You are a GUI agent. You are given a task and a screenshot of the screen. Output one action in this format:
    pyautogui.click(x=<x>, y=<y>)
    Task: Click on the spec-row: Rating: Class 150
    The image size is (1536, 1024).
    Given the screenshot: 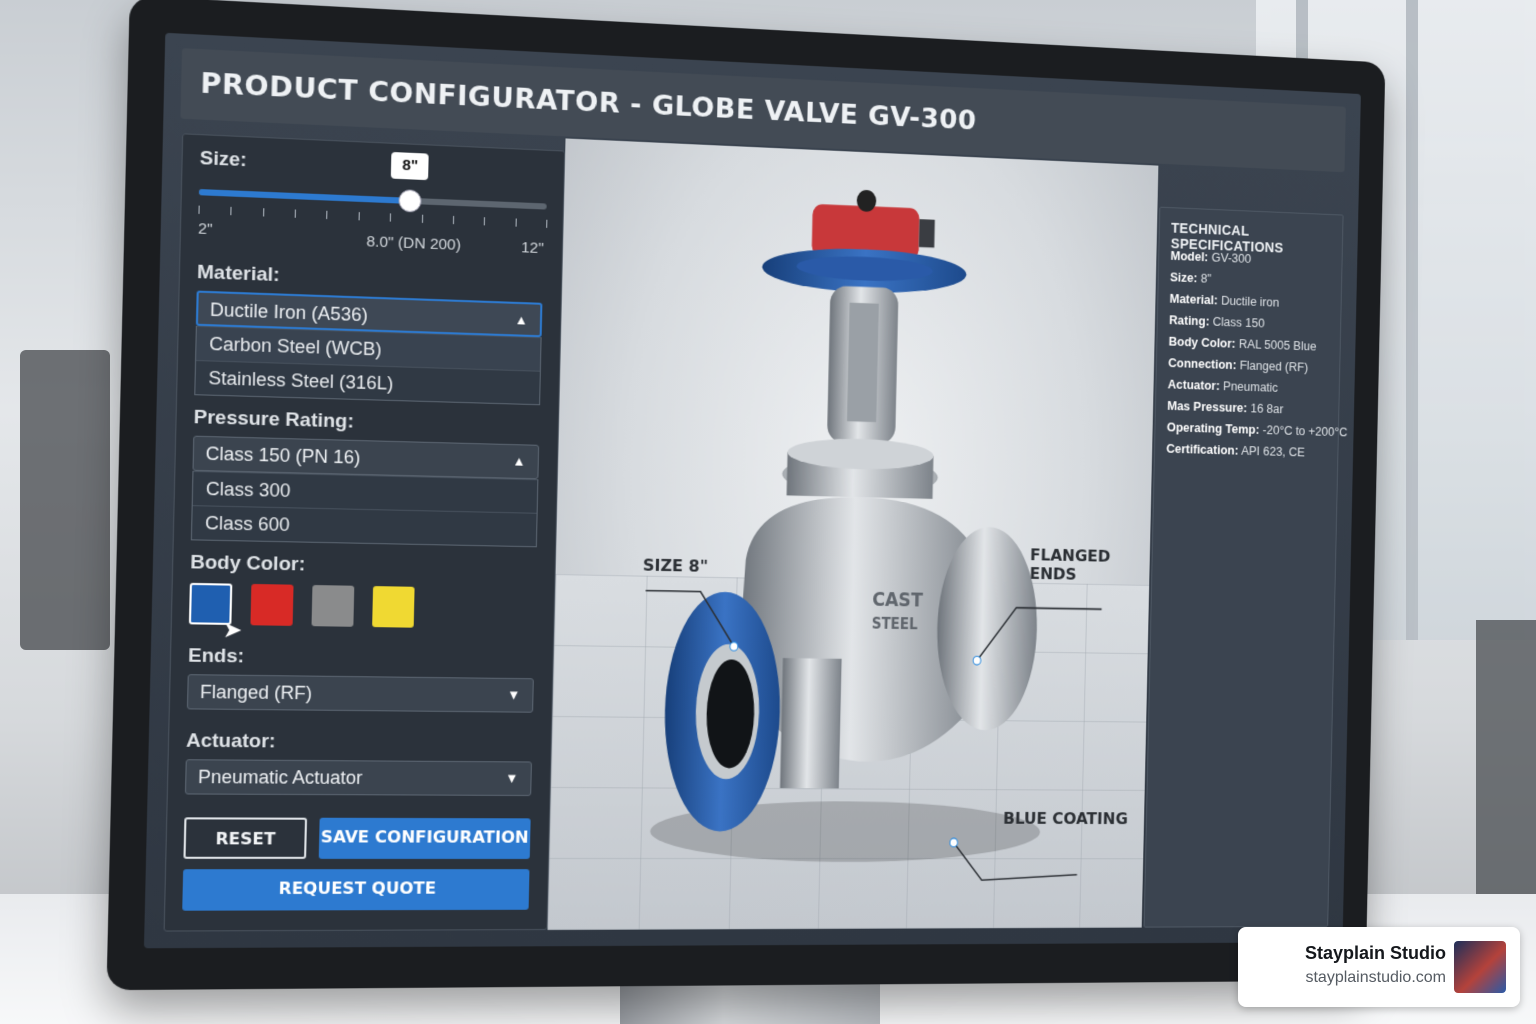 What is the action you would take?
    pyautogui.click(x=1217, y=321)
    